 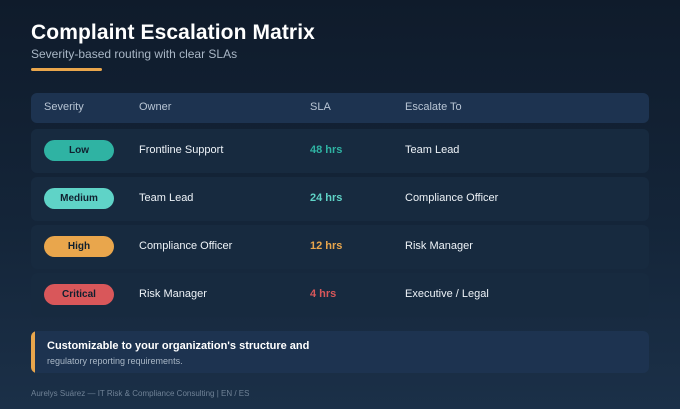 I want to click on owner-cell: Frontline Support, so click(x=181, y=150).